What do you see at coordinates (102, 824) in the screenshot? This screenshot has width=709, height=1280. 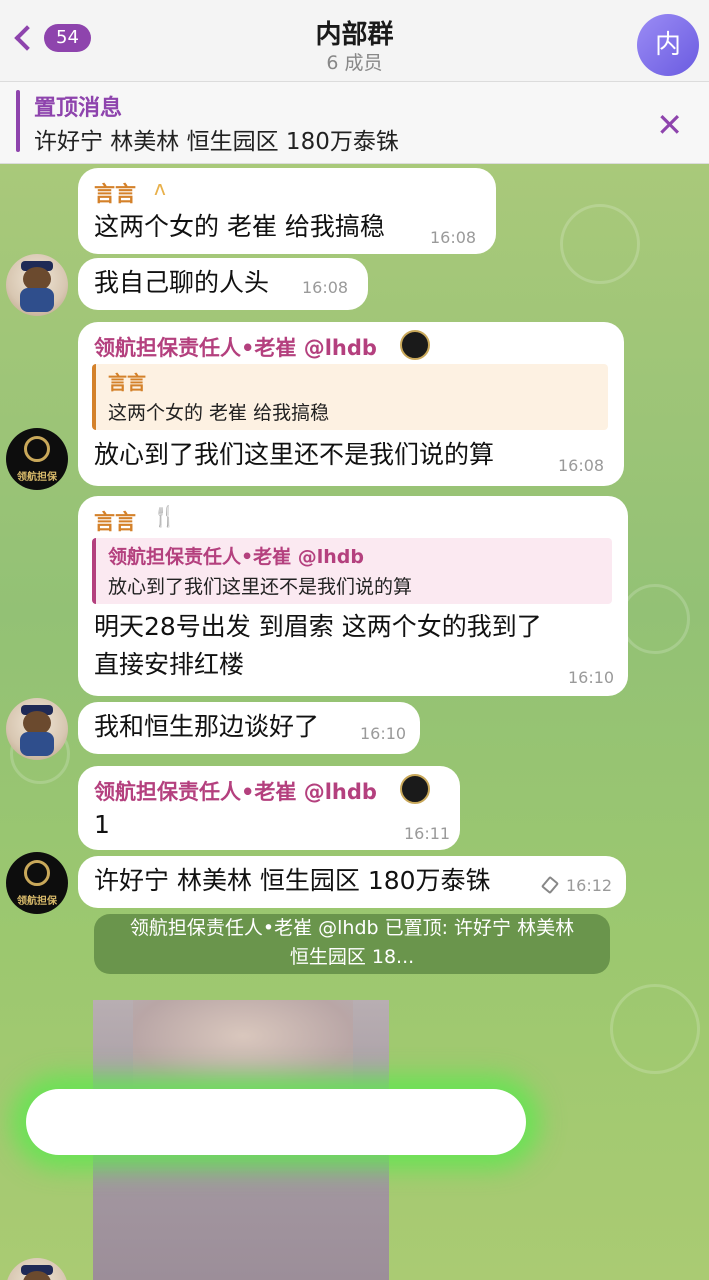 I see `message-text: 1` at bounding box center [102, 824].